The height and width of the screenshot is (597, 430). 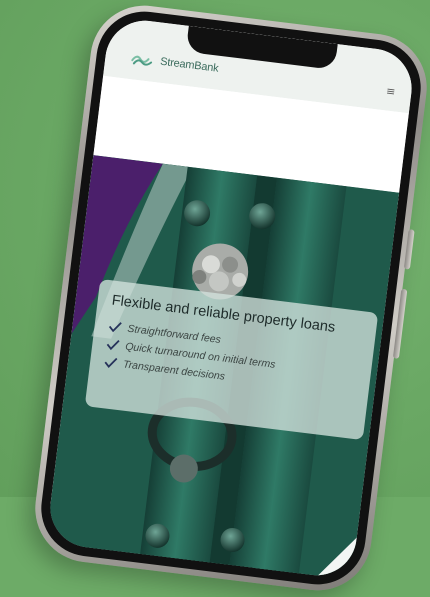 I want to click on brand-name: StreamBank, so click(x=189, y=65).